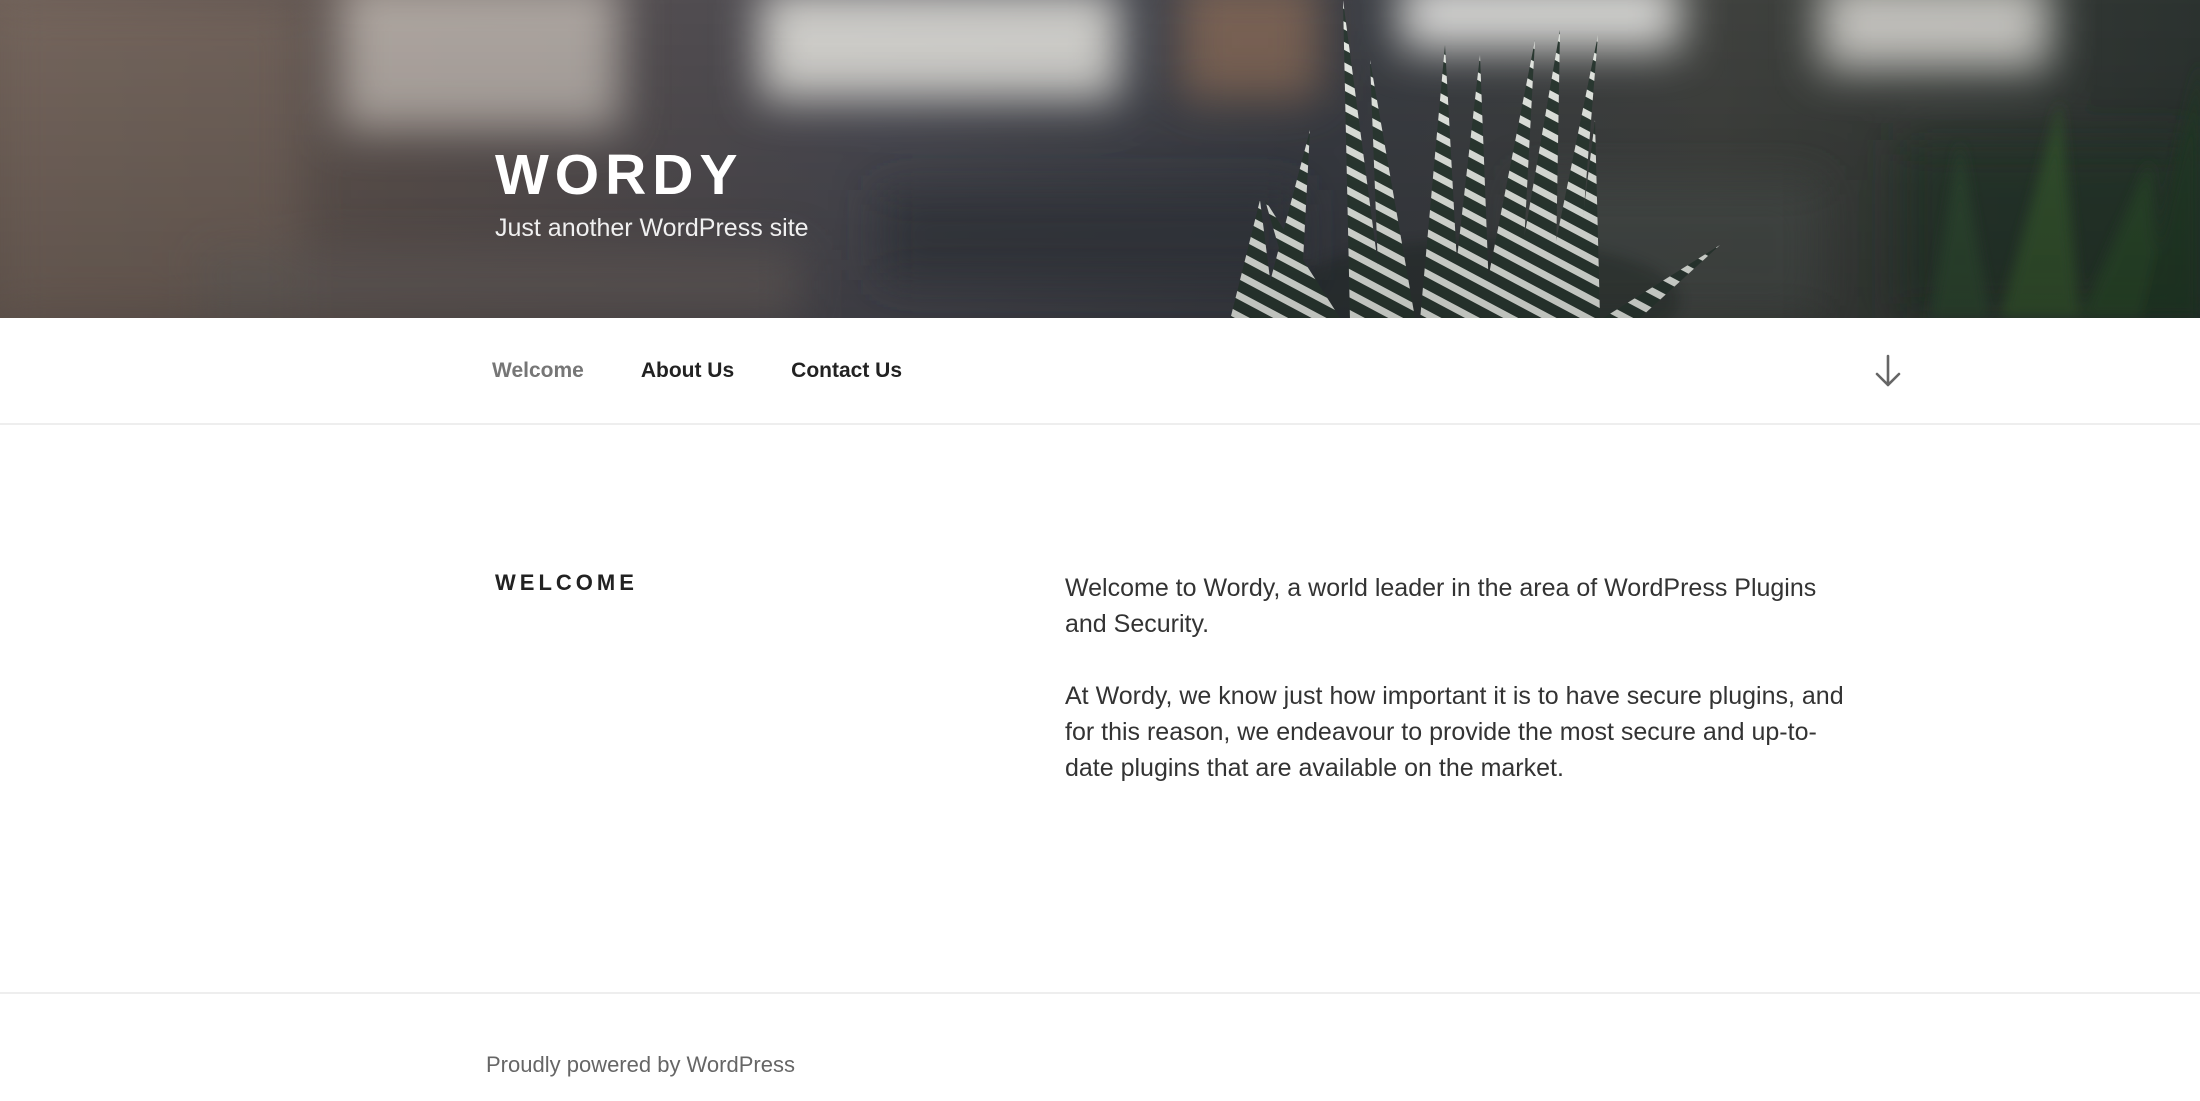 The height and width of the screenshot is (1101, 2200). Describe the element at coordinates (538, 371) in the screenshot. I see `nav-item-welcome: Welcome` at that location.